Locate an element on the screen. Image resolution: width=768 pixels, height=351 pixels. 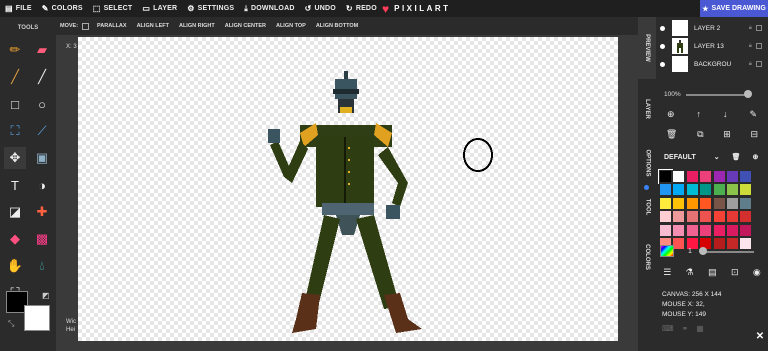
gradient-icon: ▩ is located at coordinates (42, 239).